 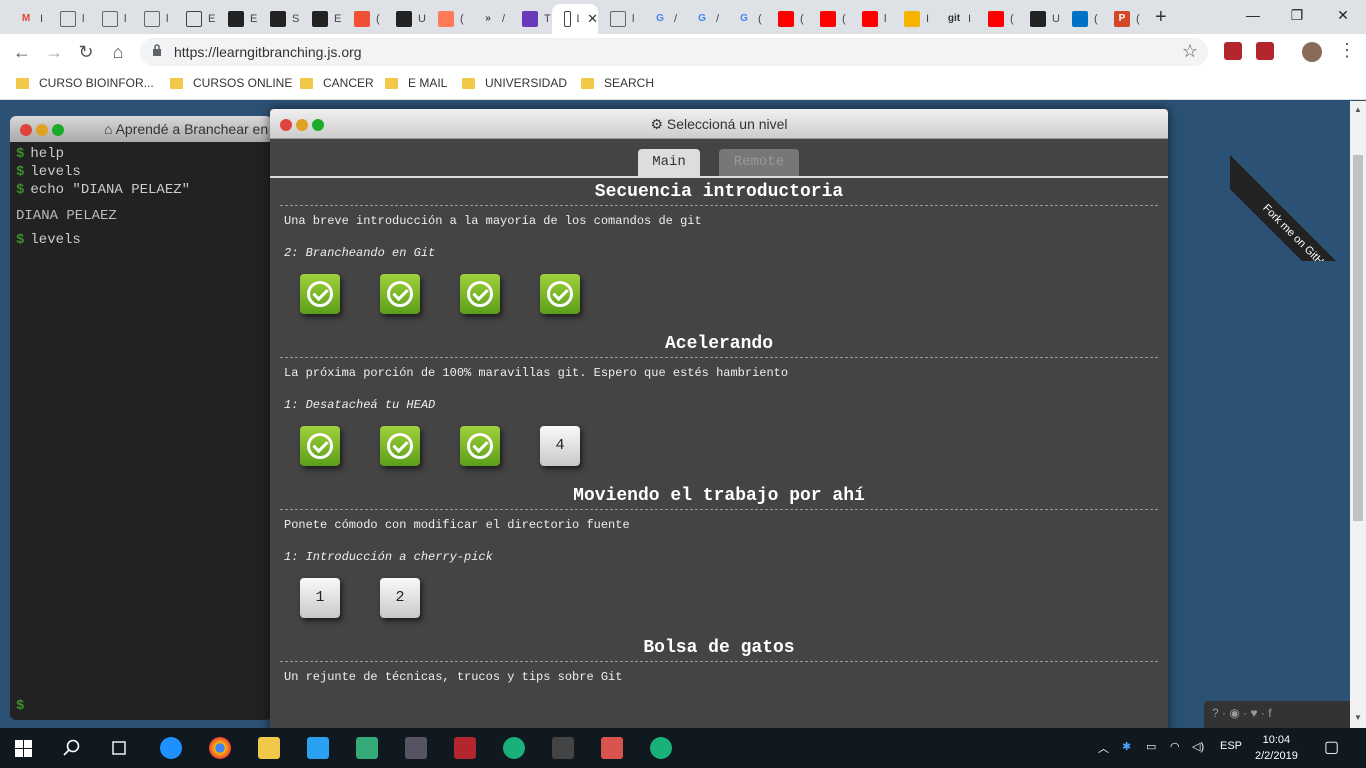 What do you see at coordinates (23, 748) in the screenshot?
I see `windows-start-icon` at bounding box center [23, 748].